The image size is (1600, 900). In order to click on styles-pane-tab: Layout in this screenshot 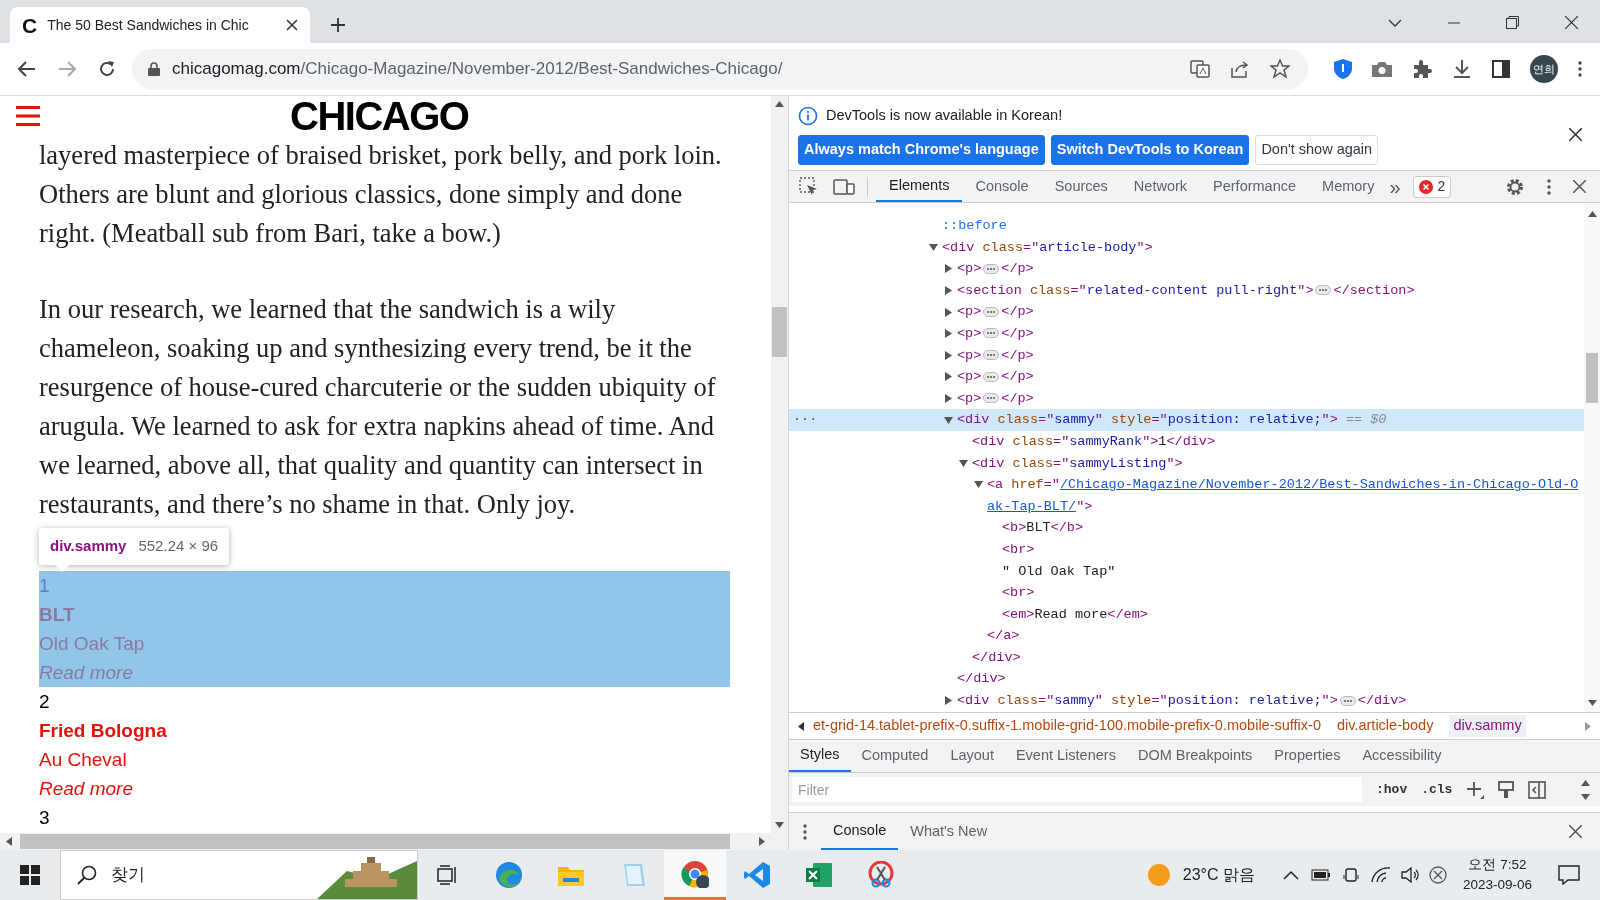, I will do `click(972, 756)`.